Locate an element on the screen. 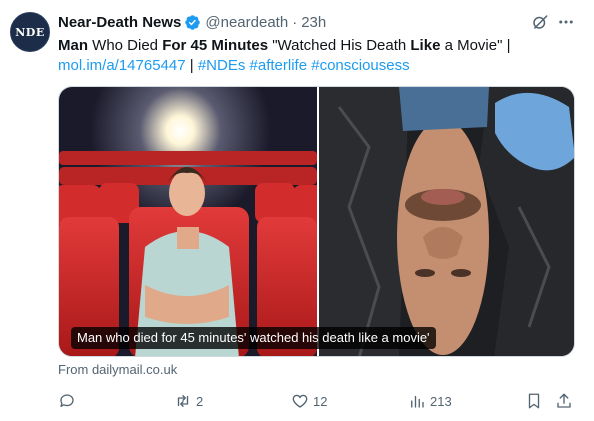 Image resolution: width=594 pixels, height=421 pixels. like-count: 12 is located at coordinates (320, 401).